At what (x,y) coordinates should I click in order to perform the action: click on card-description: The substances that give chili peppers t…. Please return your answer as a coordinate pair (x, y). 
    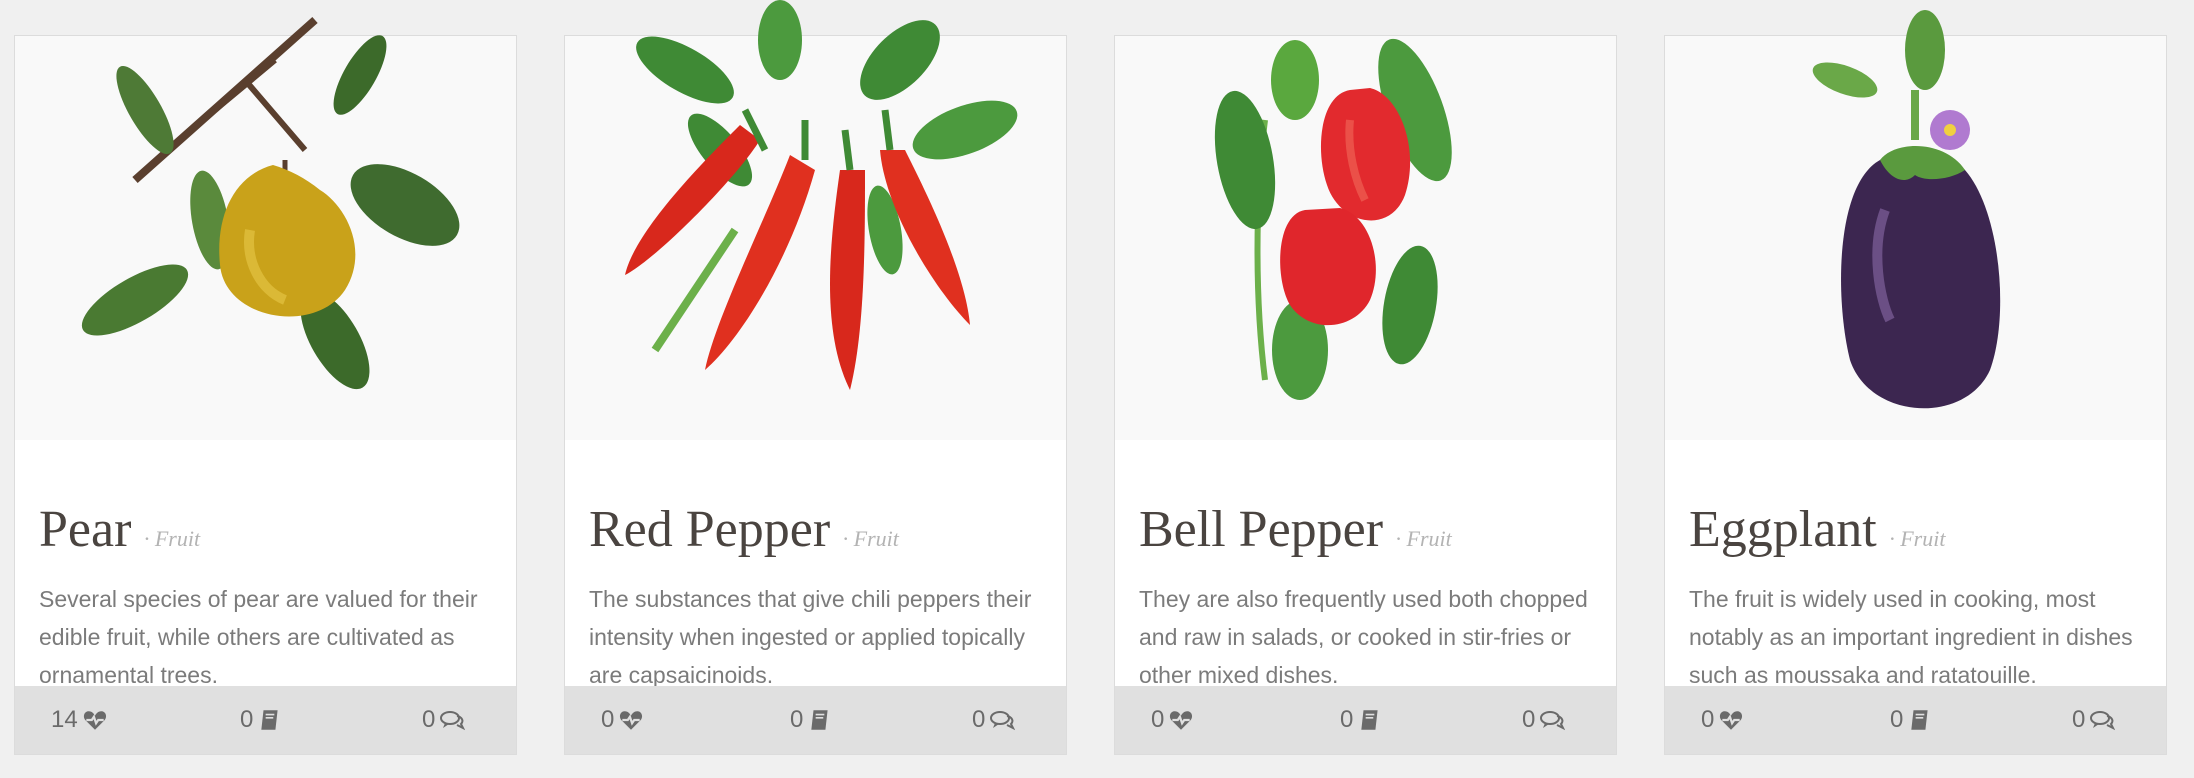
    Looking at the image, I should click on (810, 637).